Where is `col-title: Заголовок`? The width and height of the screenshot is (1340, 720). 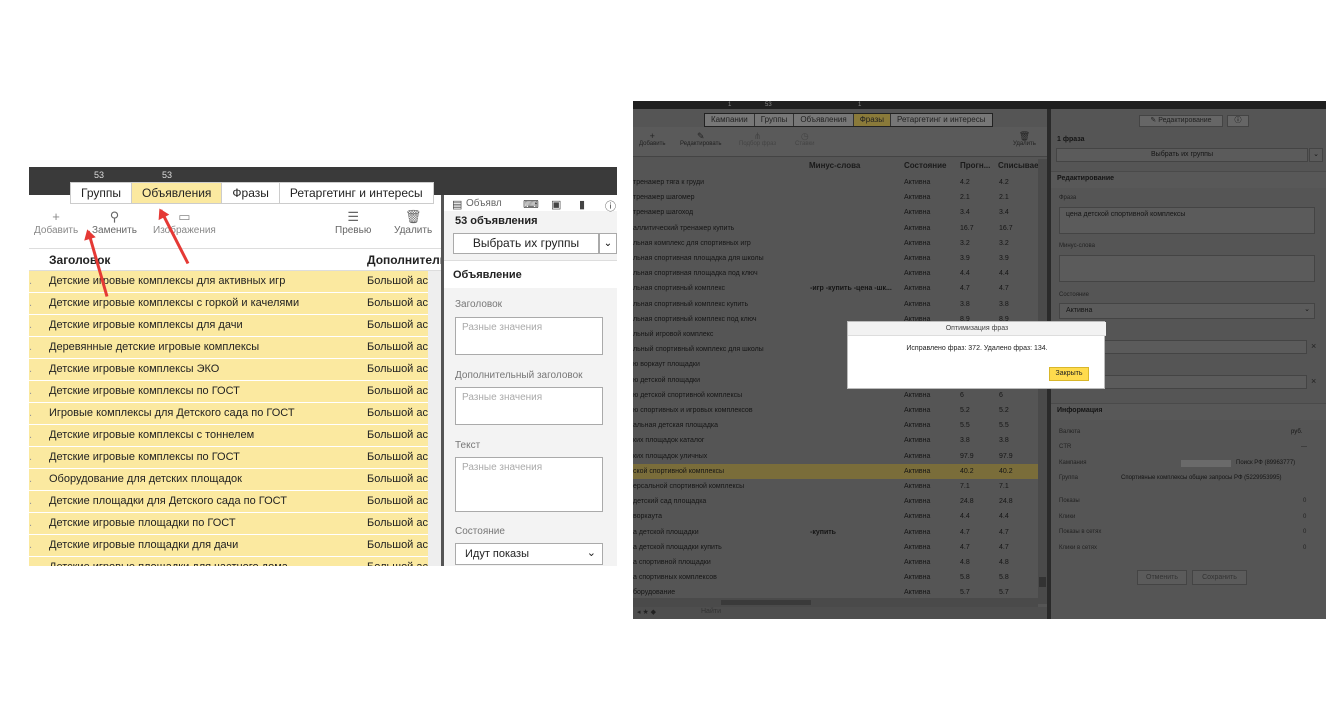
col-title: Заголовок is located at coordinates (79, 260).